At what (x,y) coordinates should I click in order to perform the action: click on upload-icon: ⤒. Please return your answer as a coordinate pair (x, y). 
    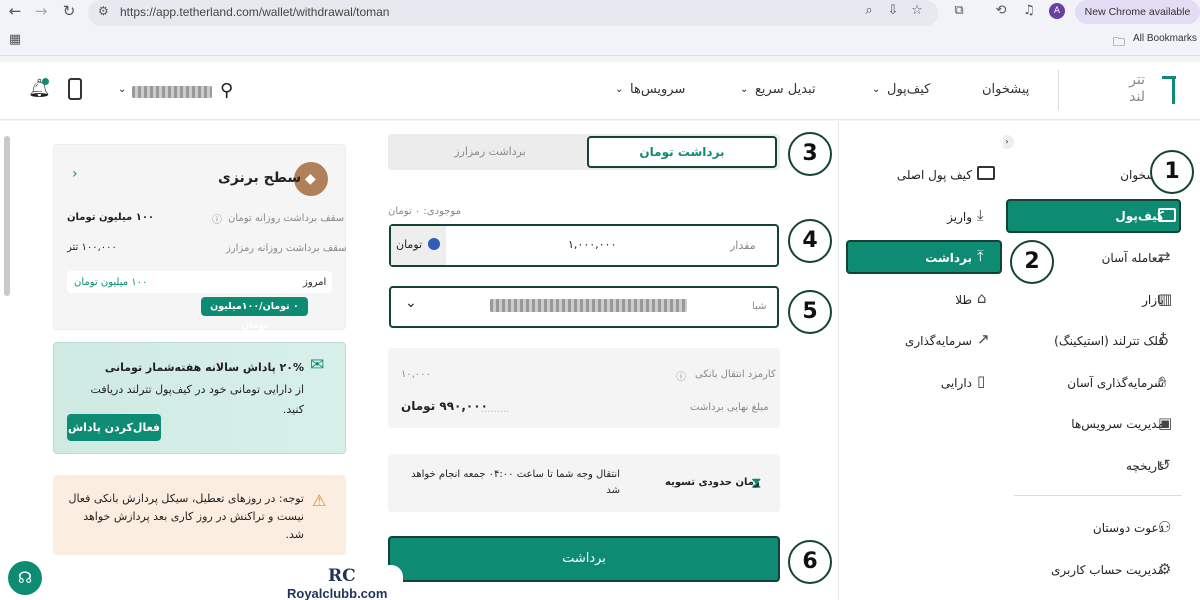
    Looking at the image, I should click on (980, 256).